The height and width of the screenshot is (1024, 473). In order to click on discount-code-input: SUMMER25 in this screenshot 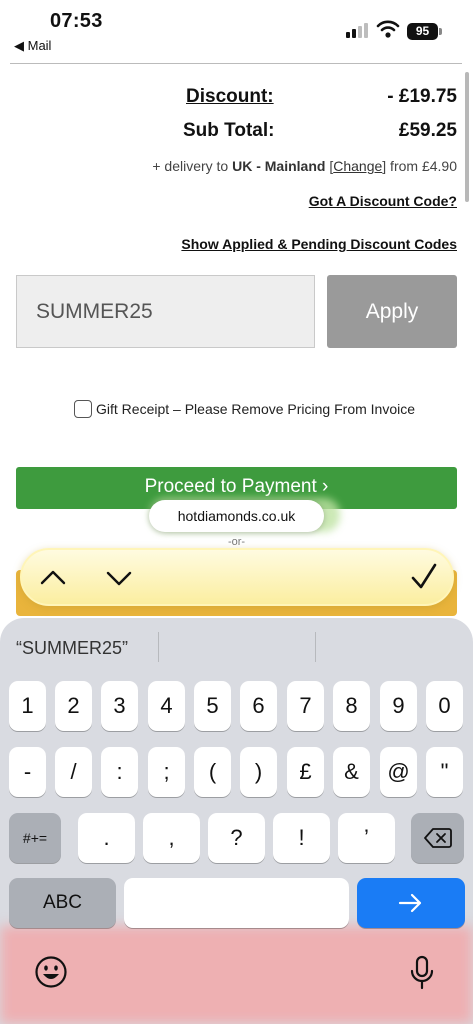, I will do `click(165, 311)`.